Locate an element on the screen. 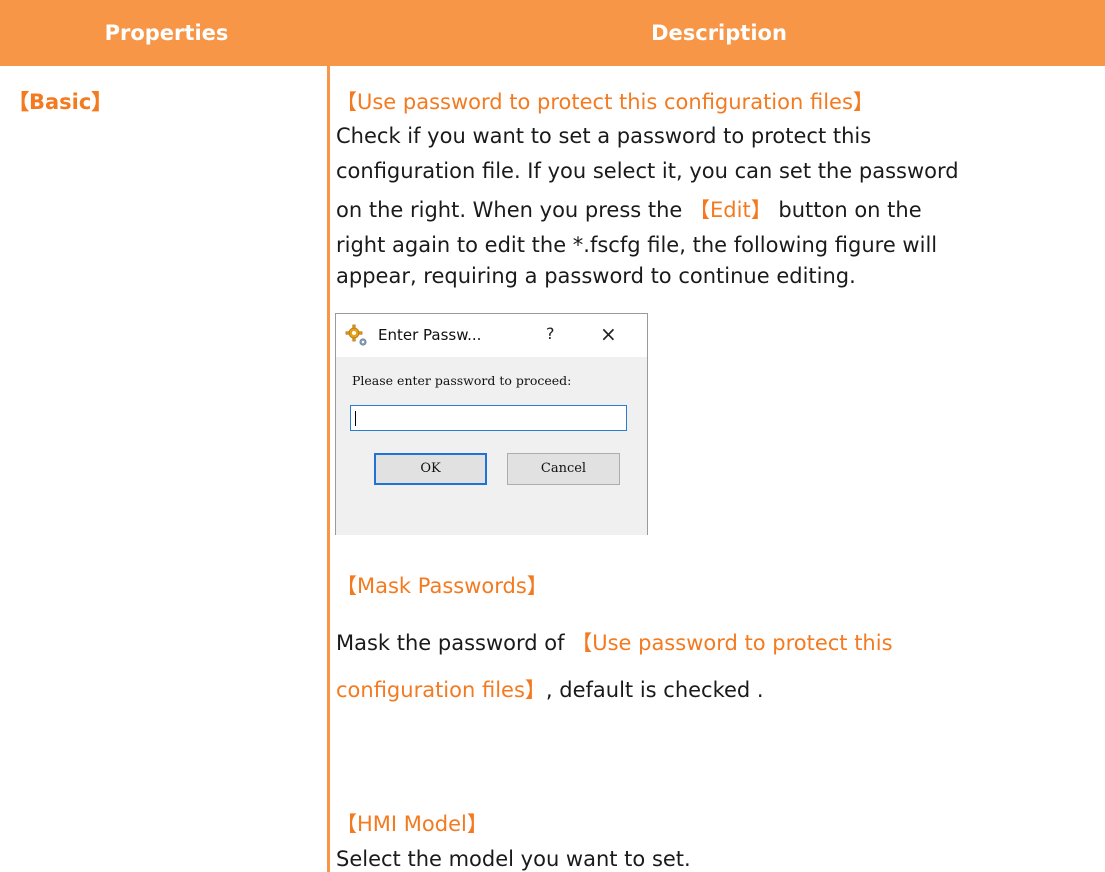 Image resolution: width=1105 pixels, height=872 pixels. text-fragment: Mask the password of is located at coordinates (454, 643).